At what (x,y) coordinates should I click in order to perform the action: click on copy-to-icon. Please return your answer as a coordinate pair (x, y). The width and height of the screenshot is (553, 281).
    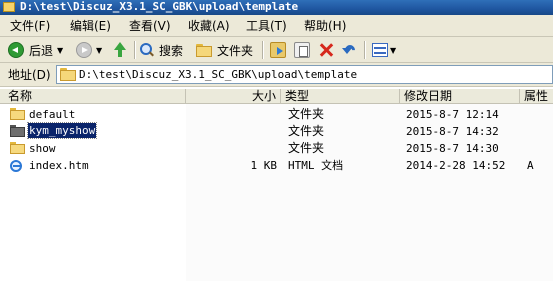
    Looking at the image, I should click on (302, 50).